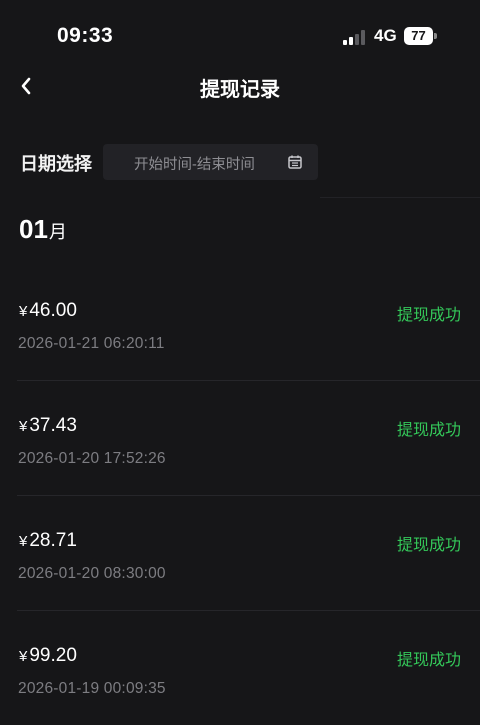  I want to click on chevron-left-icon, so click(26, 86).